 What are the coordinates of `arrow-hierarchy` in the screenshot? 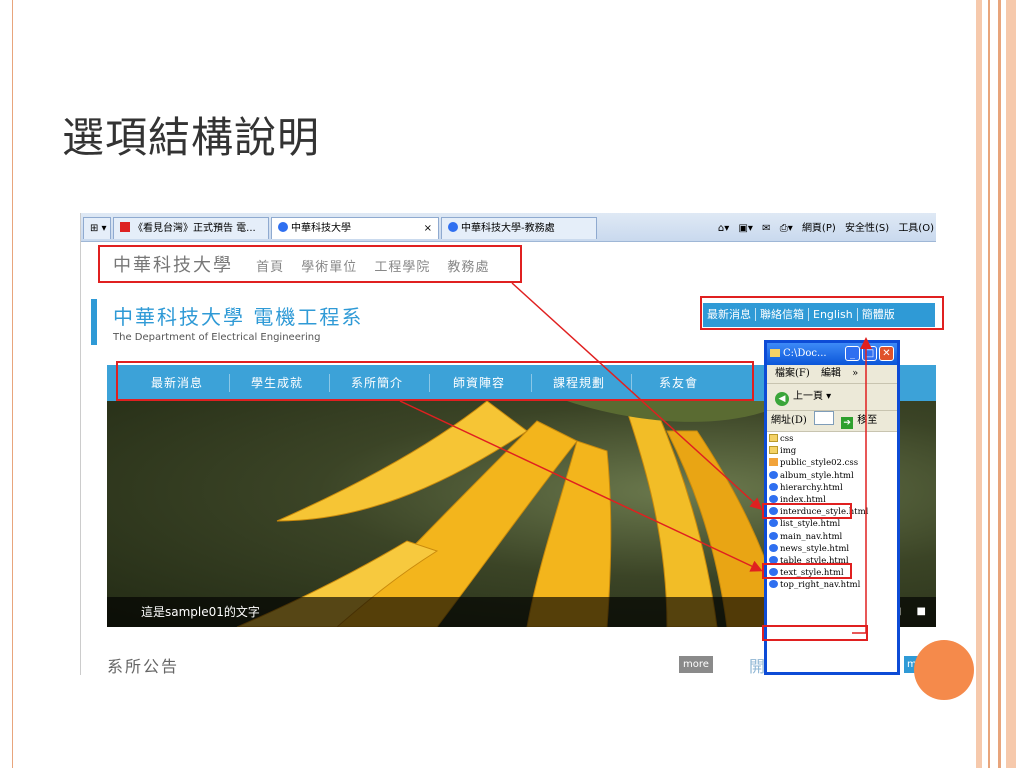 It's located at (637, 396).